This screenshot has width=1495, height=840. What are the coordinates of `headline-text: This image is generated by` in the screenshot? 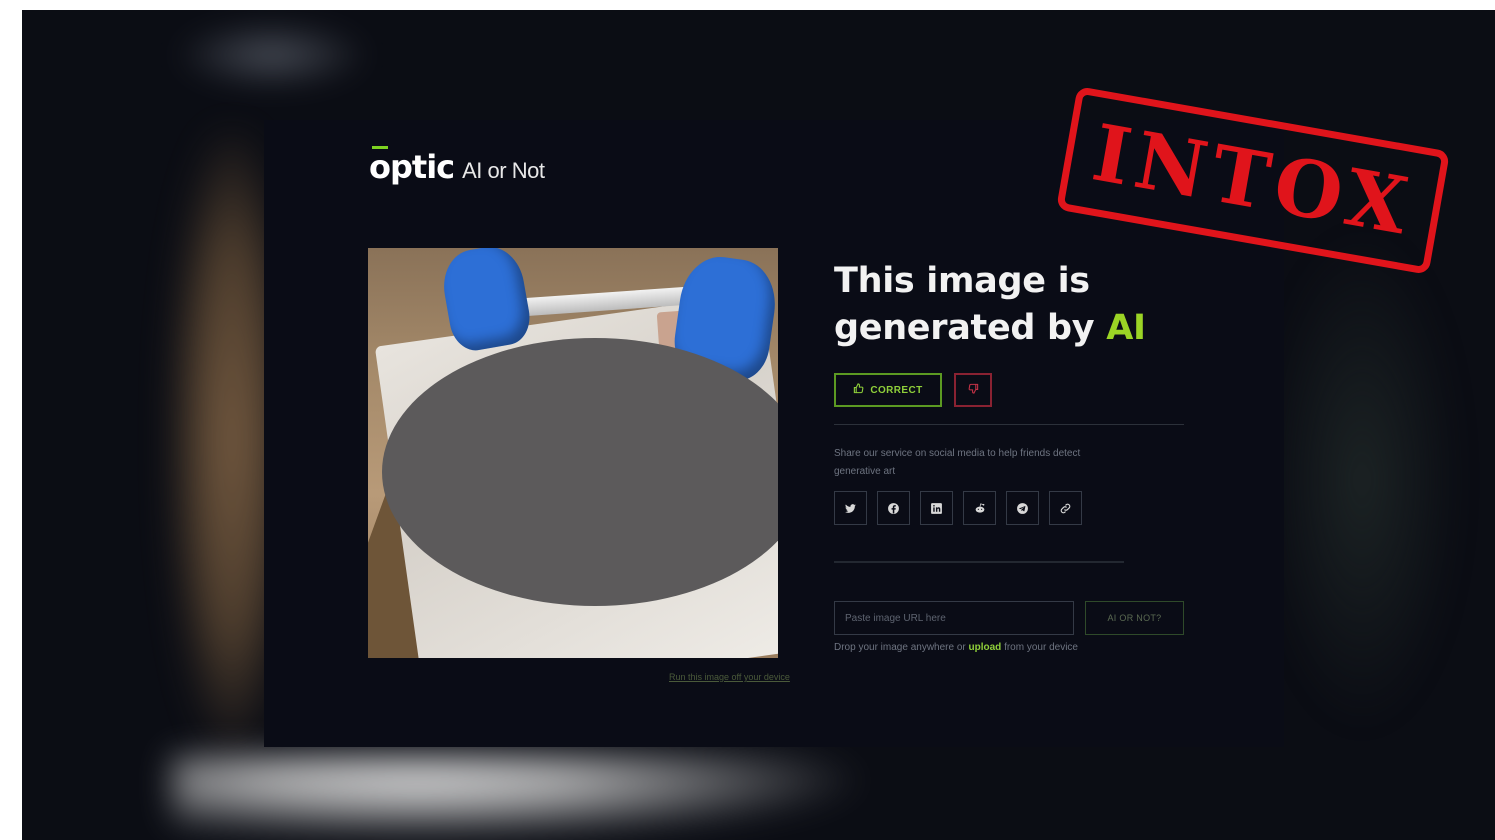 It's located at (970, 304).